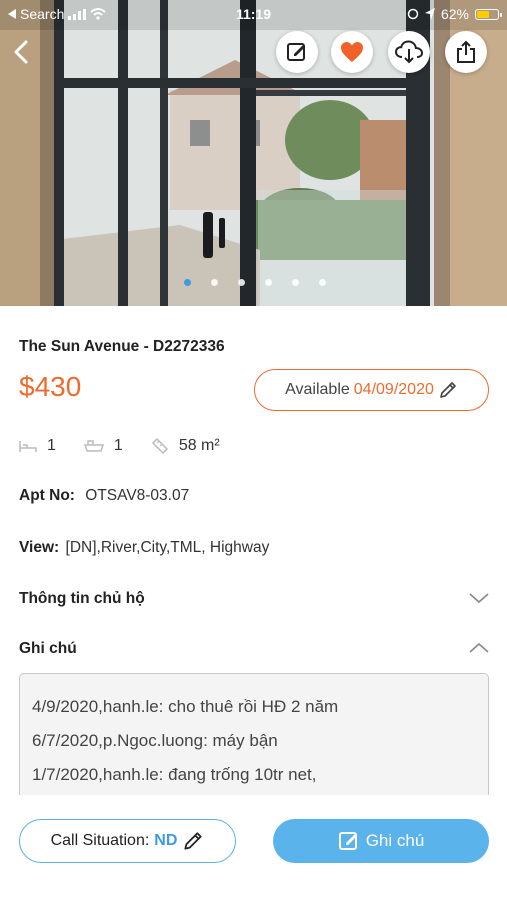  I want to click on share-icon, so click(466, 51).